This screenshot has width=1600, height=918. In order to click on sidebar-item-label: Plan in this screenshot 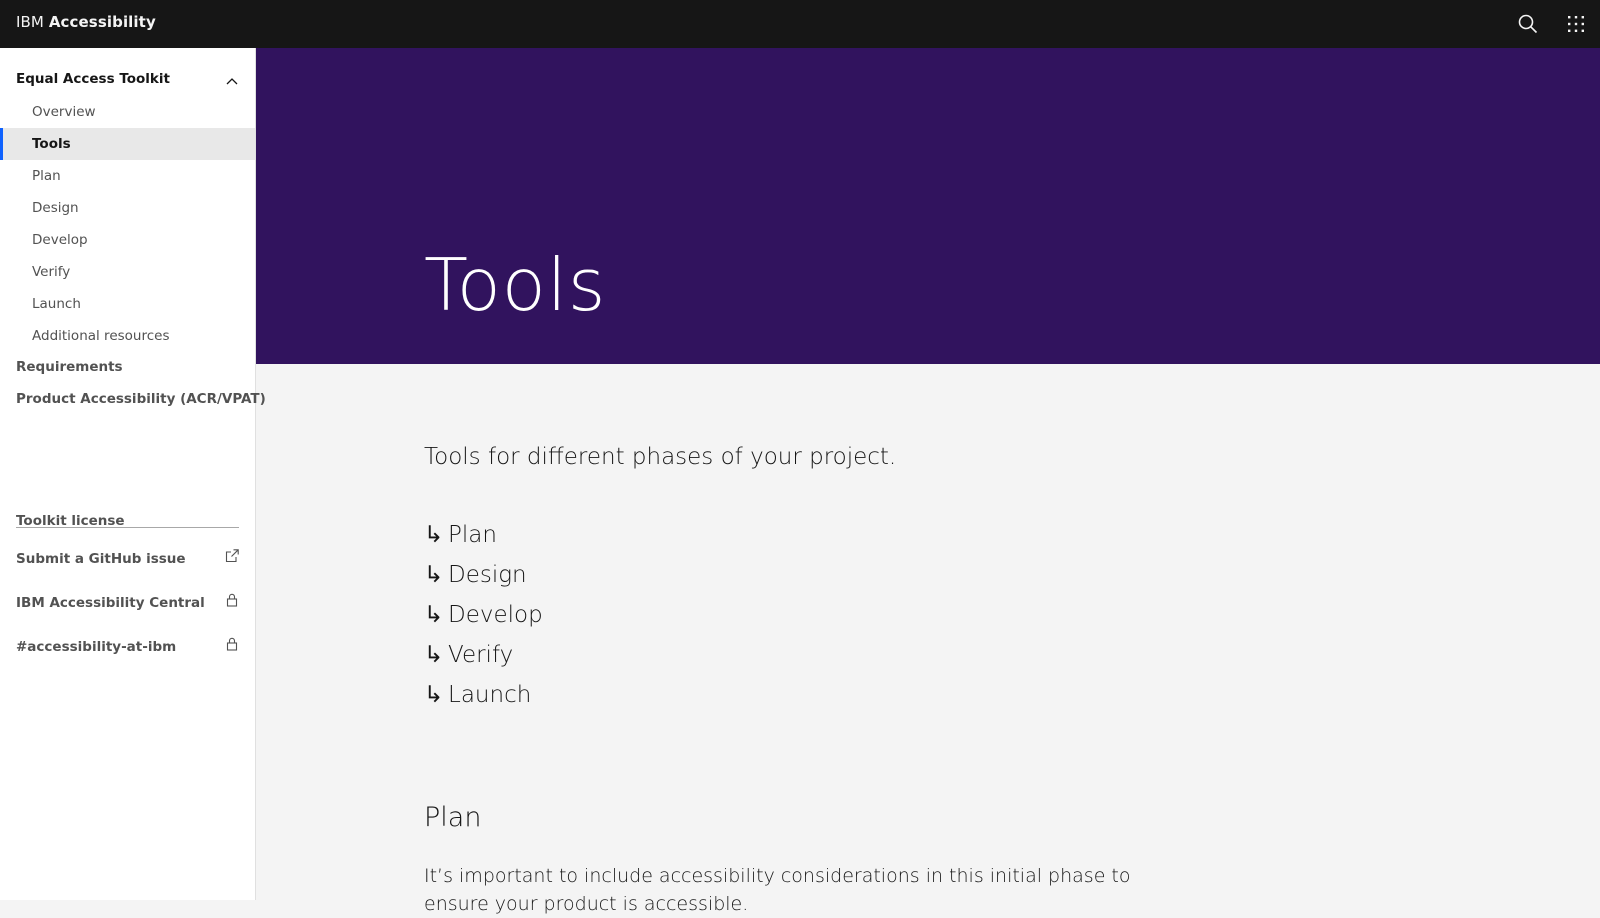, I will do `click(46, 176)`.